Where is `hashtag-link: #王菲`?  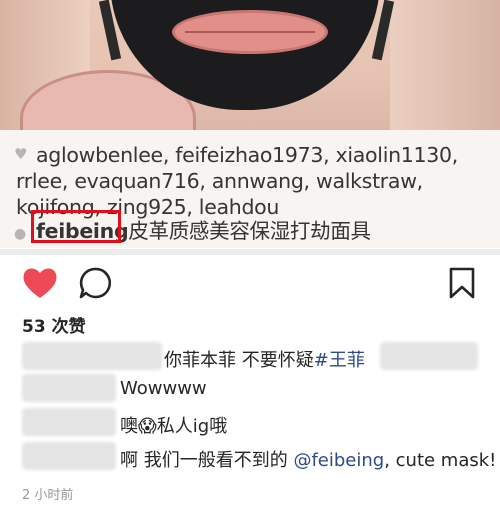 hashtag-link: #王菲 is located at coordinates (339, 360).